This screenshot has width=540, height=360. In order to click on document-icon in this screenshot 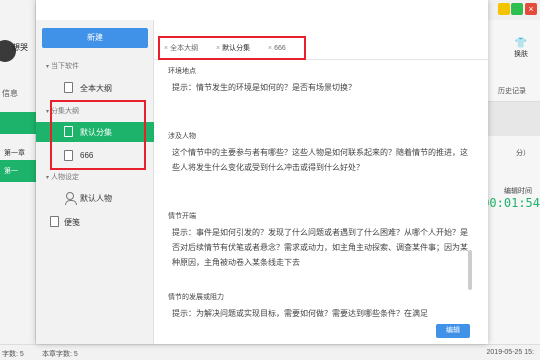, I will do `click(68, 87)`.